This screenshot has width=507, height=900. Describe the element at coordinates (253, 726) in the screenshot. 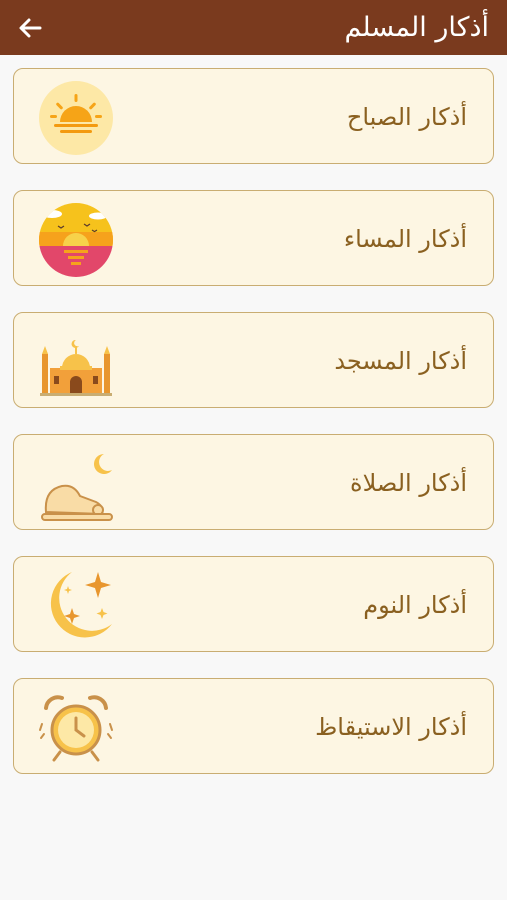

I see `menu-item-waking: أذكار الاستيقاظ` at that location.